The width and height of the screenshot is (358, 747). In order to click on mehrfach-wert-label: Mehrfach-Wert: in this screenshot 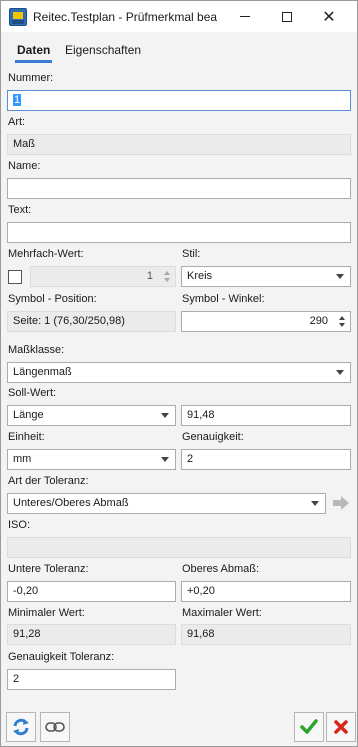, I will do `click(46, 254)`.